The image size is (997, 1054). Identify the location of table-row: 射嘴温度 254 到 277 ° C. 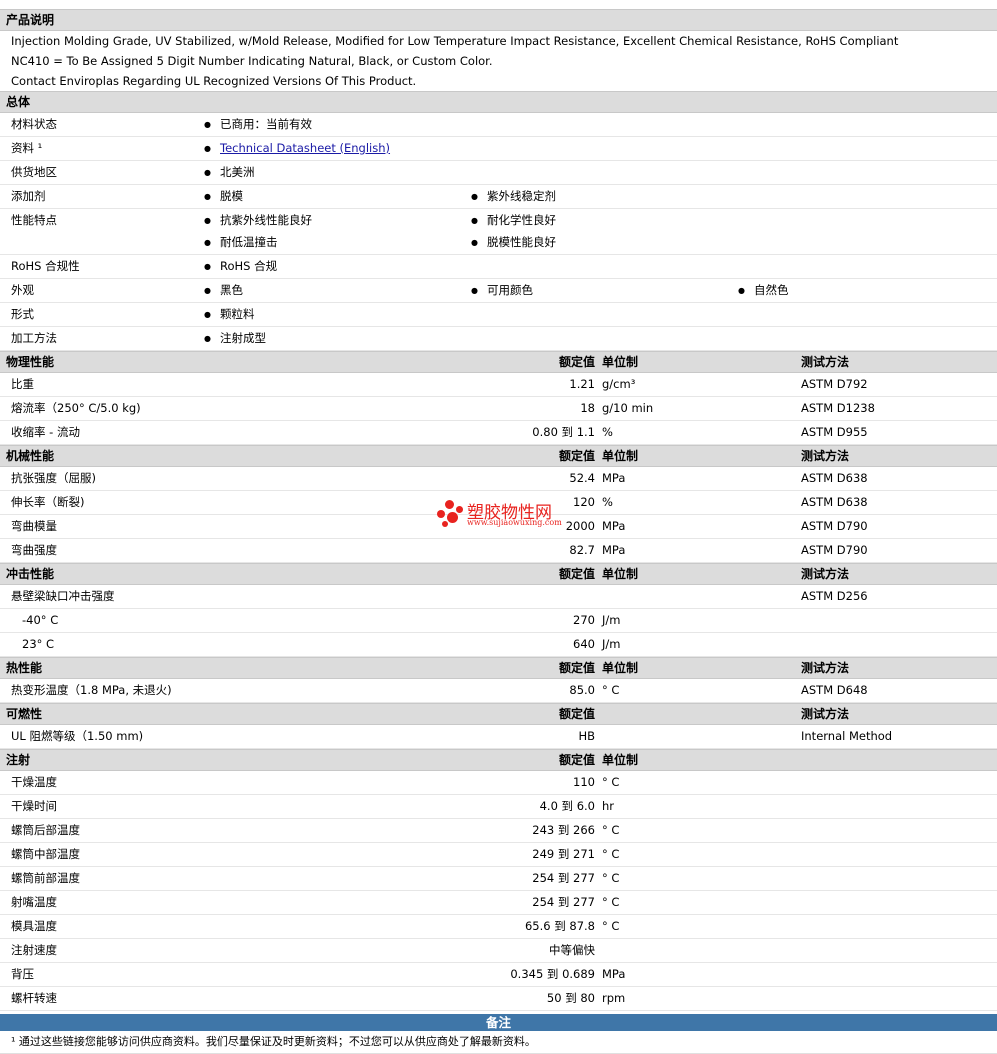
(498, 903).